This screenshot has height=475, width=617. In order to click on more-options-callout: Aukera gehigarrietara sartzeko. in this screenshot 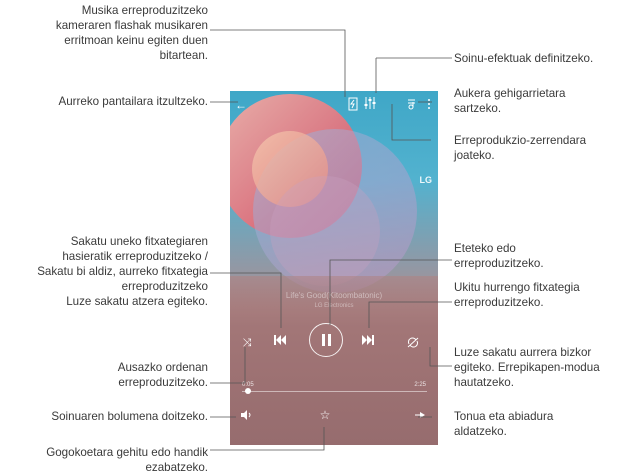, I will do `click(510, 101)`.